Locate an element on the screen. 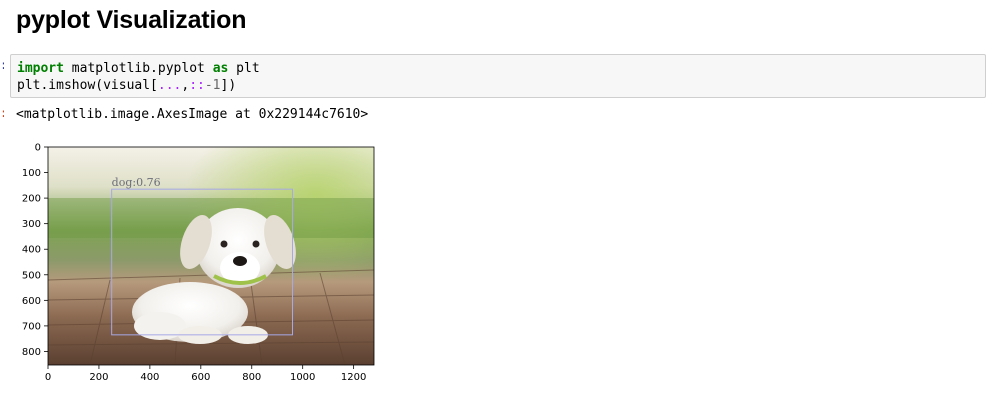  x-tick-label: 0 is located at coordinates (48, 377).